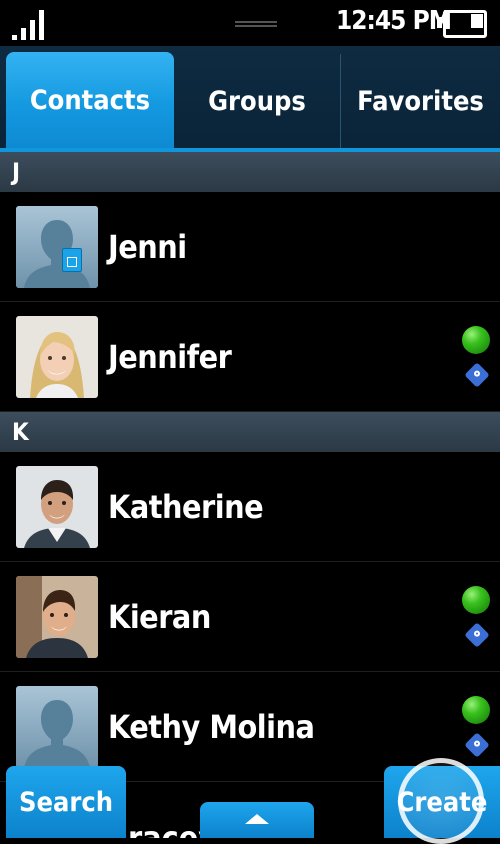 This screenshot has width=500, height=844. I want to click on arrow-up-icon, so click(257, 820).